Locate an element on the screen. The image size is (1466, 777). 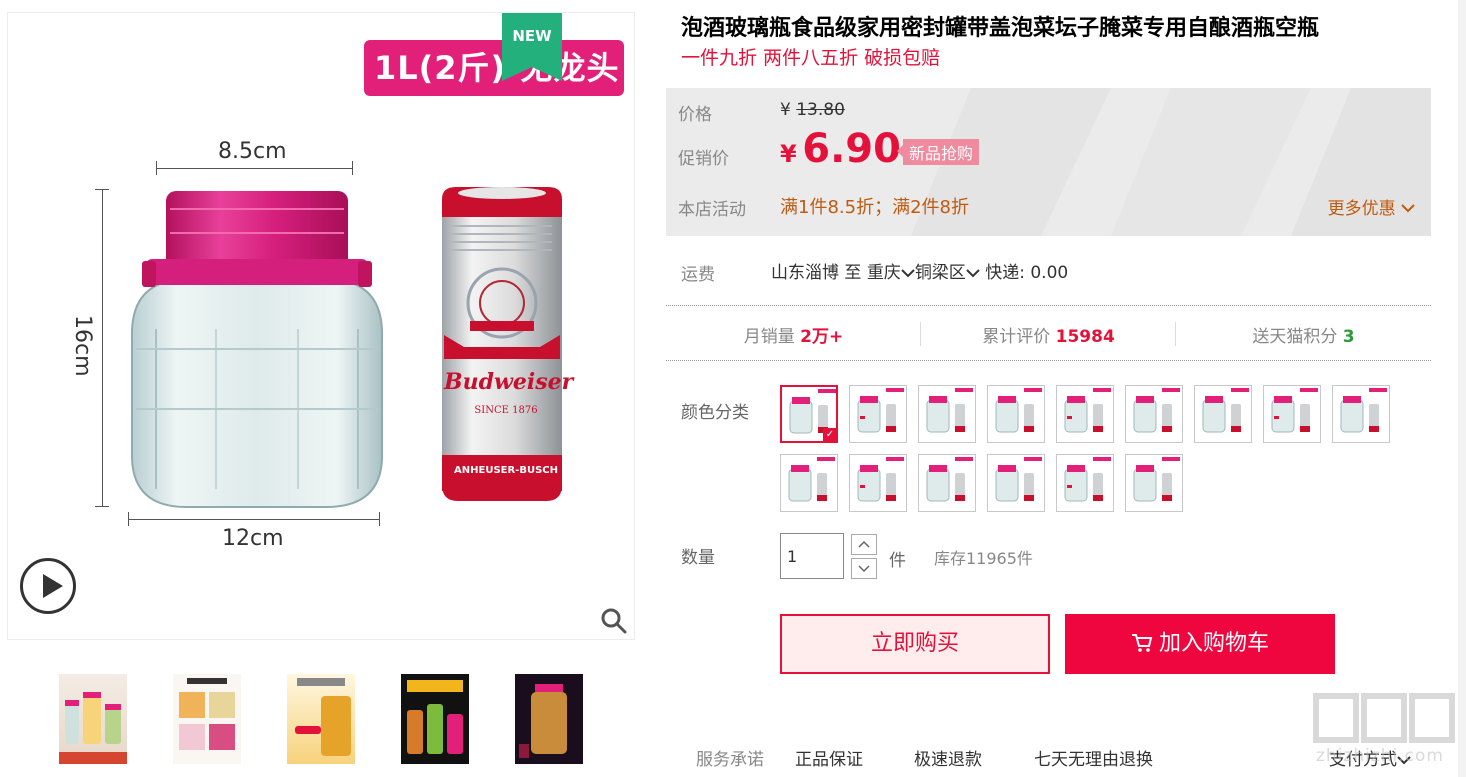
promo-currency-symbol: ¥ is located at coordinates (788, 154).